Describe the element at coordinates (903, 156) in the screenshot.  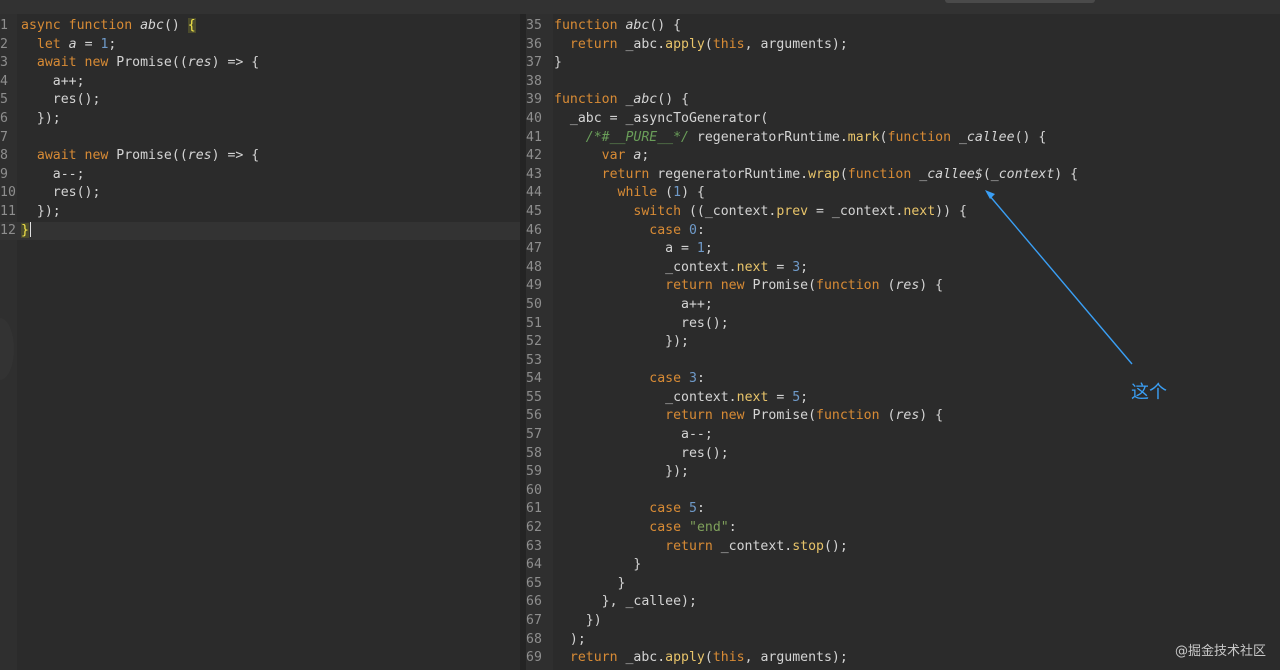
I see `code-line: 42 var a;` at that location.